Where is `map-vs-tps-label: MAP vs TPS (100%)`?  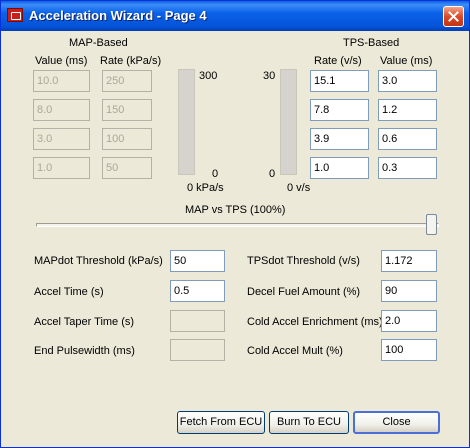
map-vs-tps-label: MAP vs TPS (100%) is located at coordinates (235, 210).